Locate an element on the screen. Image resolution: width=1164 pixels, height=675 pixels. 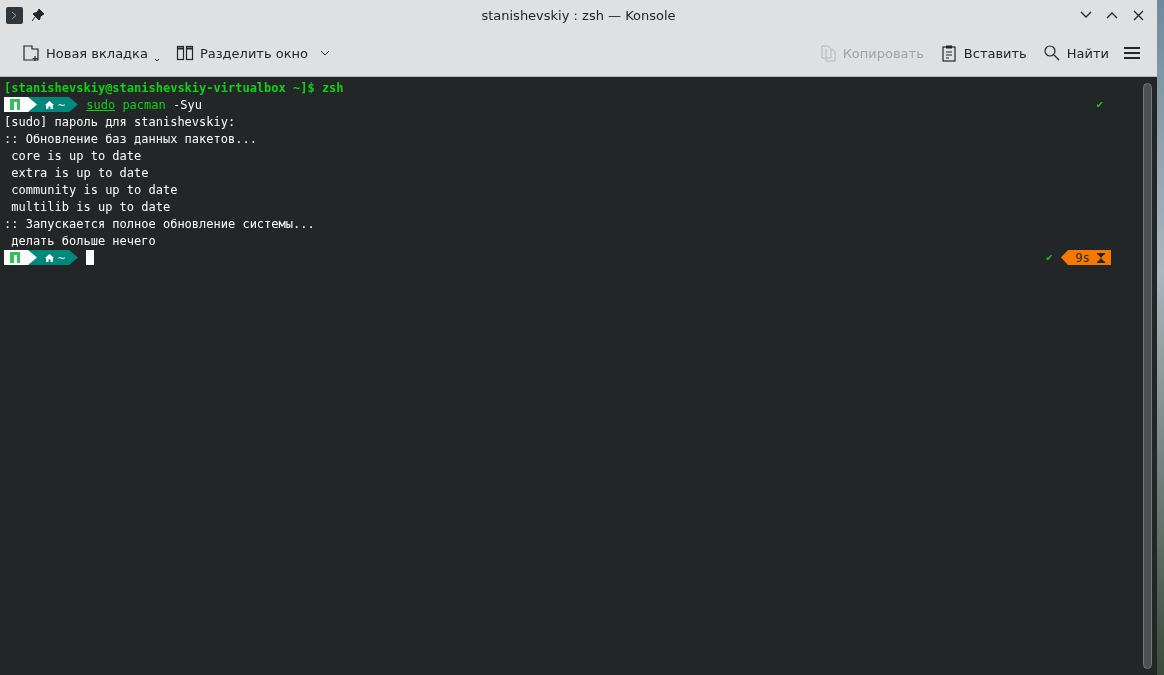
duration-text: 9s is located at coordinates (1082, 257).